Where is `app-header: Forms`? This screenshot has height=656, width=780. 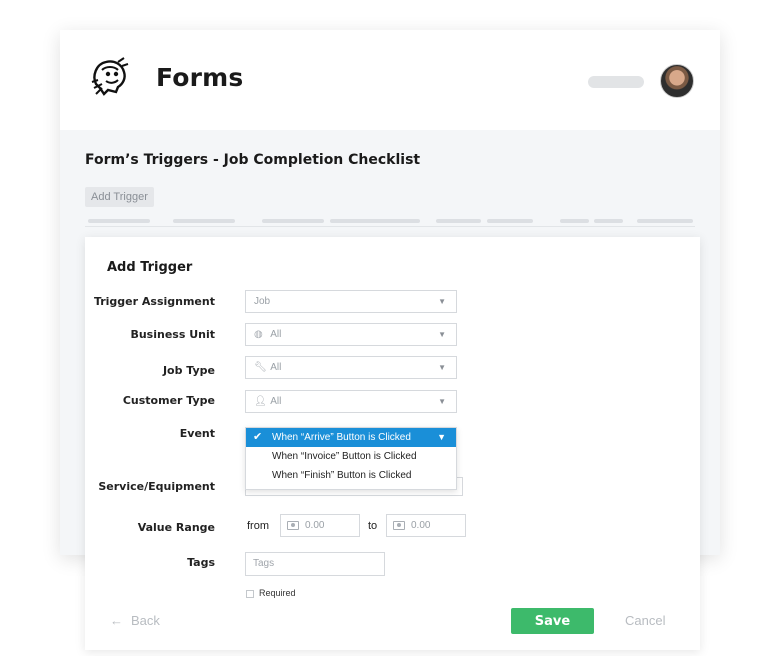 app-header: Forms is located at coordinates (390, 80).